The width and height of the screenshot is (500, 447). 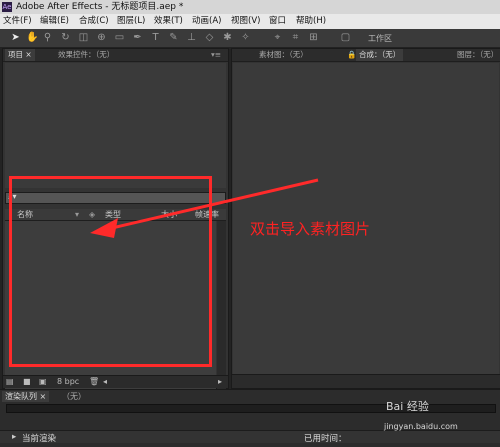 I want to click on text-tool-icon: T, so click(x=155, y=37).